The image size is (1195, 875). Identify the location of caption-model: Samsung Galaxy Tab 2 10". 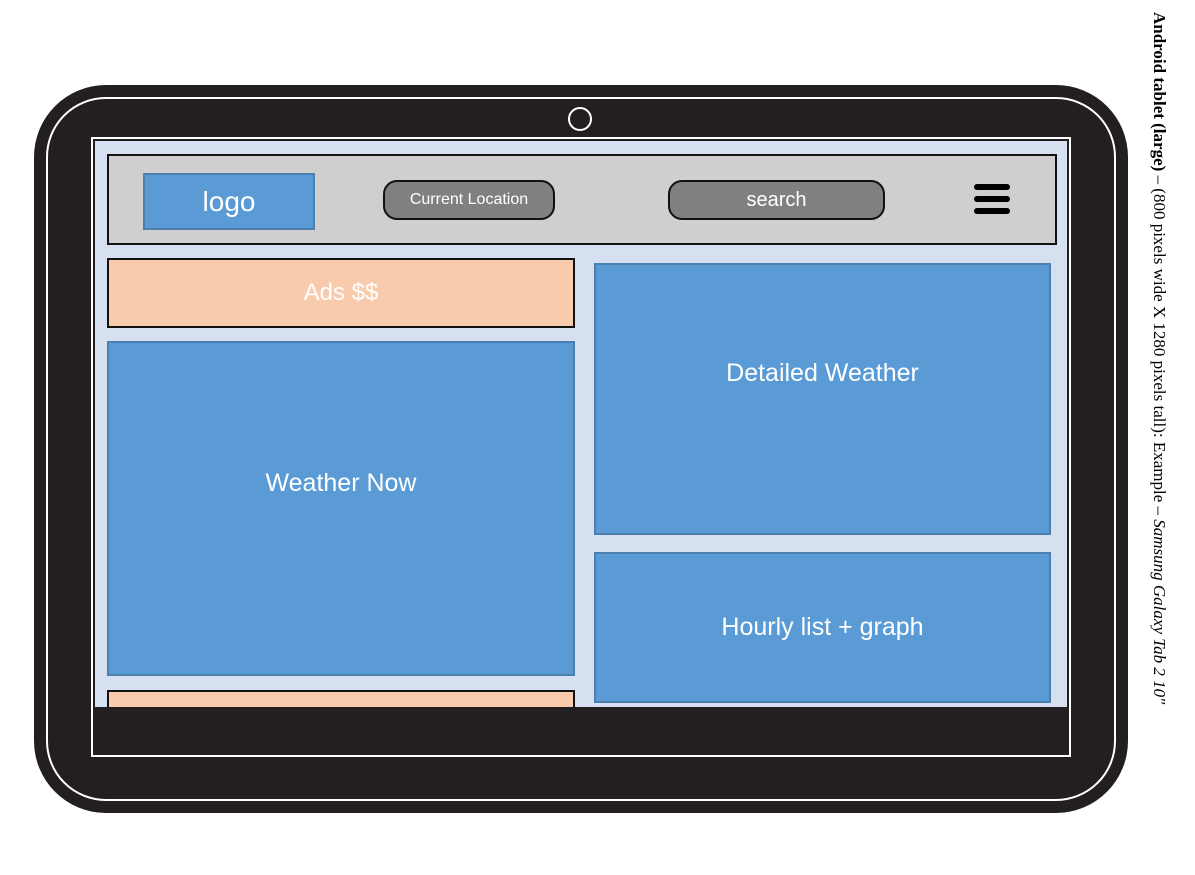
(1159, 612).